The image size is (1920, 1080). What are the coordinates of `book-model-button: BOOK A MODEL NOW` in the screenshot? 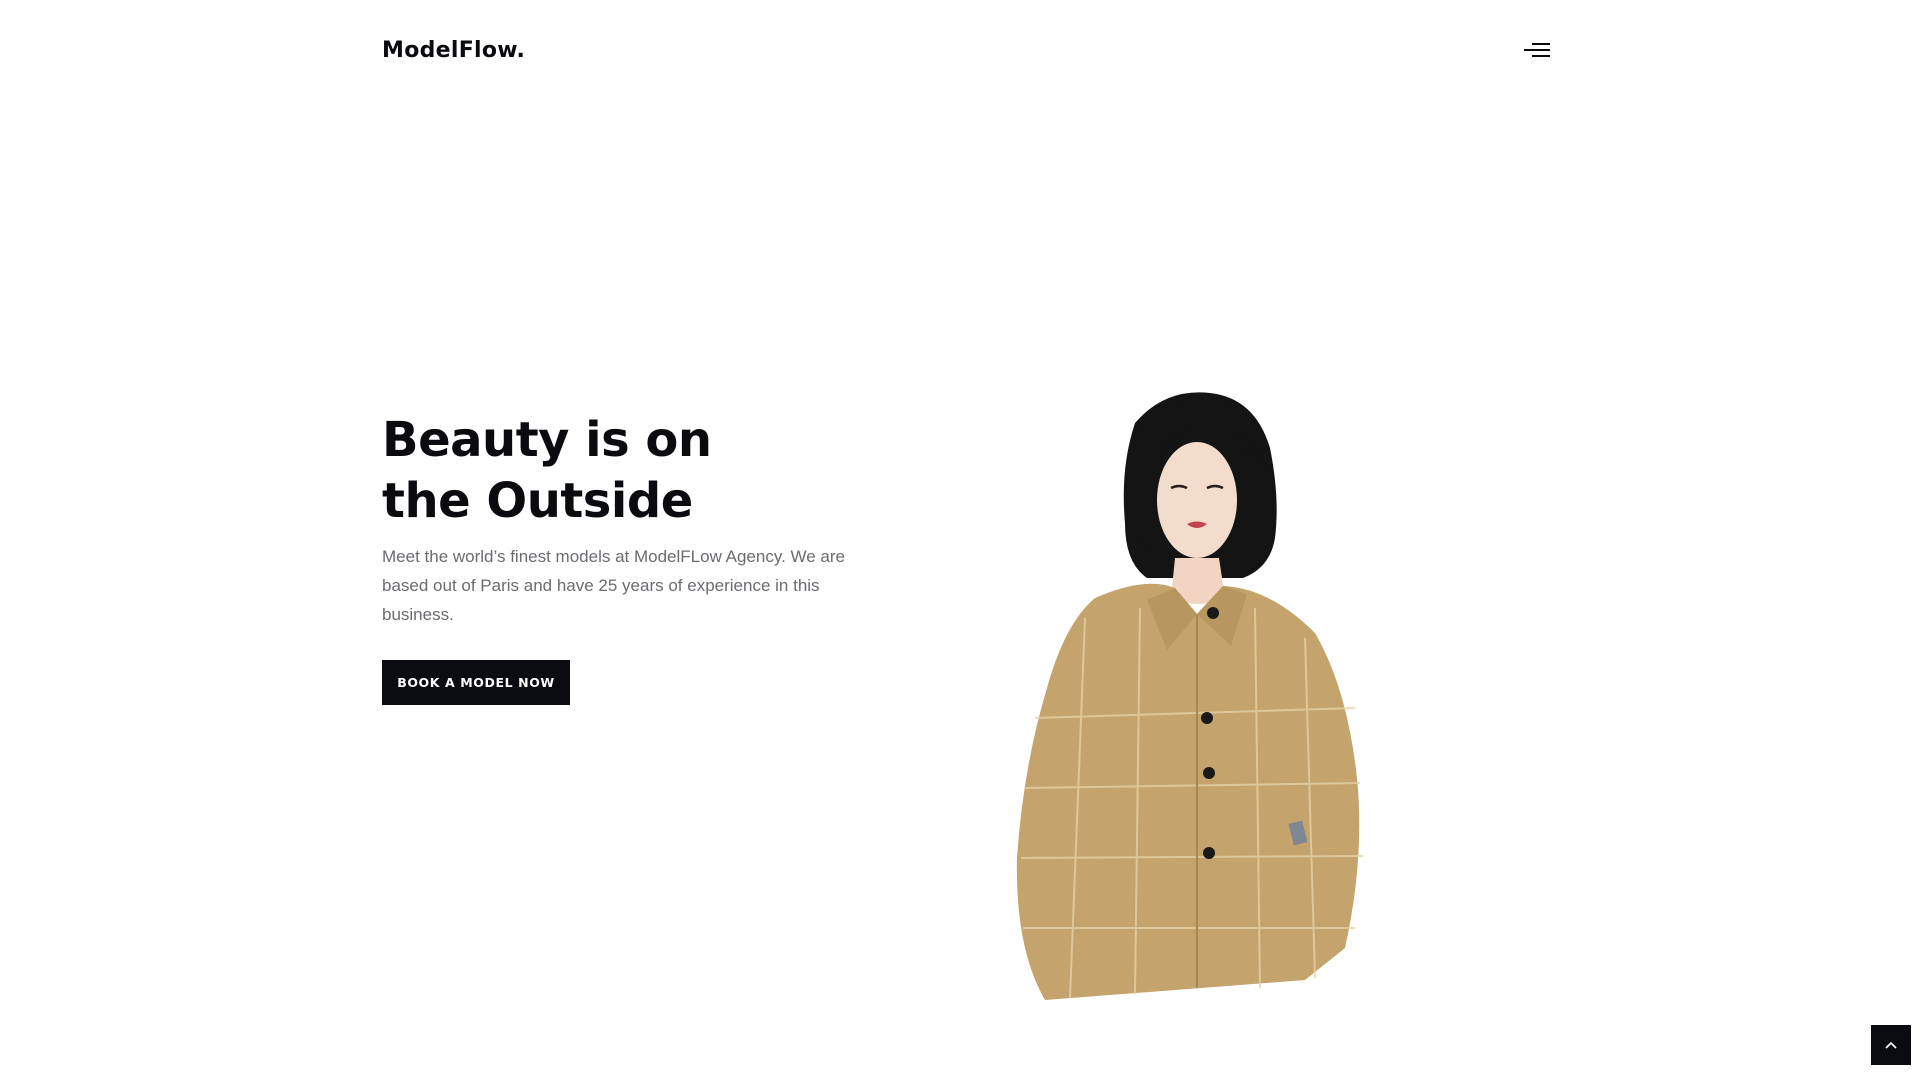 It's located at (476, 682).